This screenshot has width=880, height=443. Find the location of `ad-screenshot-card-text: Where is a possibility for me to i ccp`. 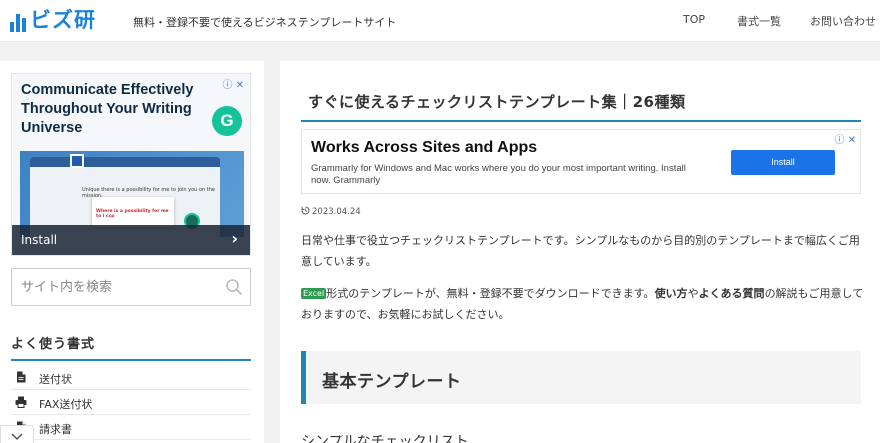

ad-screenshot-card-text: Where is a possibility for me to i ccp is located at coordinates (132, 214).